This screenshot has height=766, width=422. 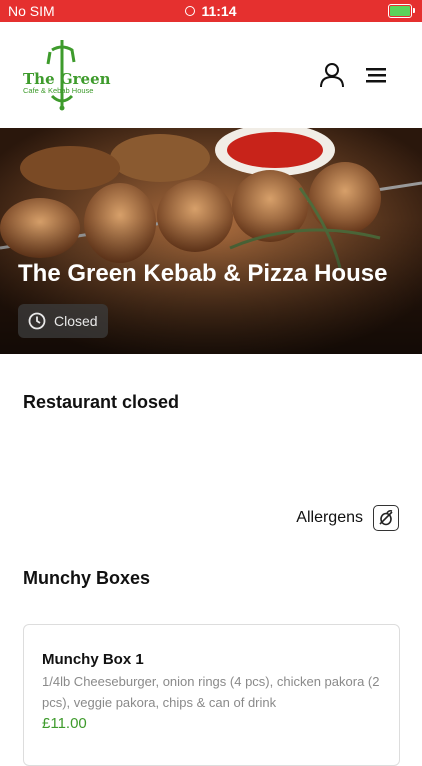 What do you see at coordinates (58, 90) in the screenshot?
I see `logo-subtitle: Cafe & Kebab House` at bounding box center [58, 90].